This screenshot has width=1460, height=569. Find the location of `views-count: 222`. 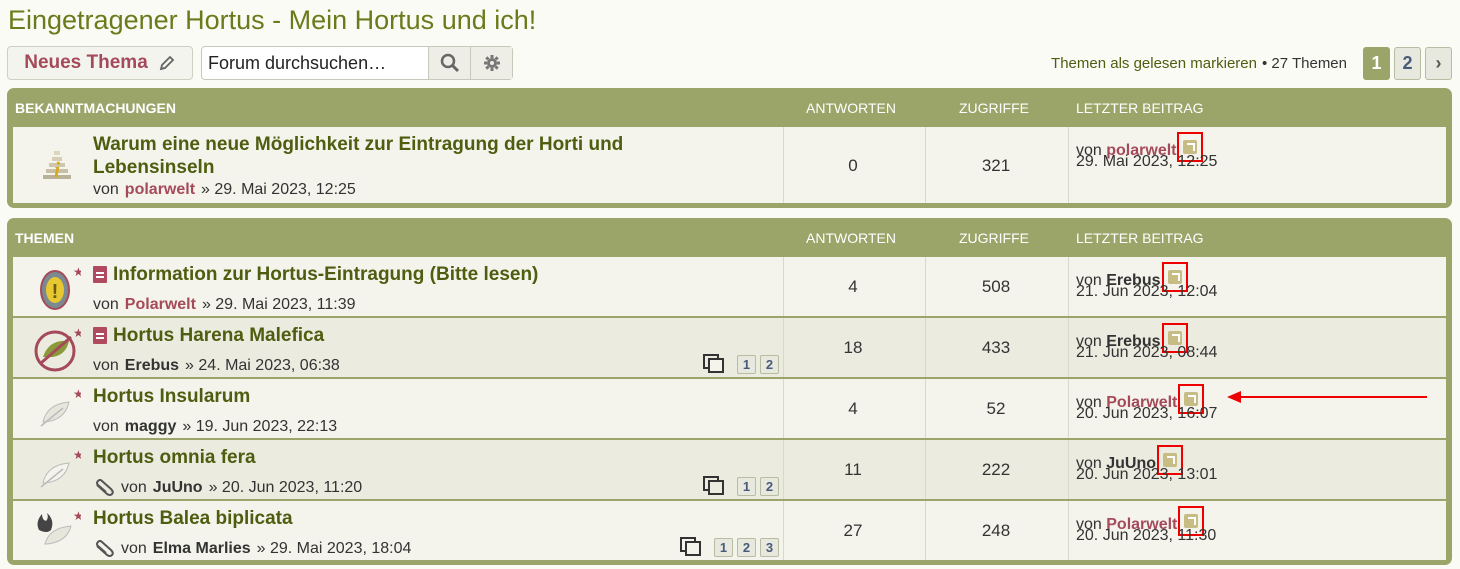

views-count: 222 is located at coordinates (996, 469).